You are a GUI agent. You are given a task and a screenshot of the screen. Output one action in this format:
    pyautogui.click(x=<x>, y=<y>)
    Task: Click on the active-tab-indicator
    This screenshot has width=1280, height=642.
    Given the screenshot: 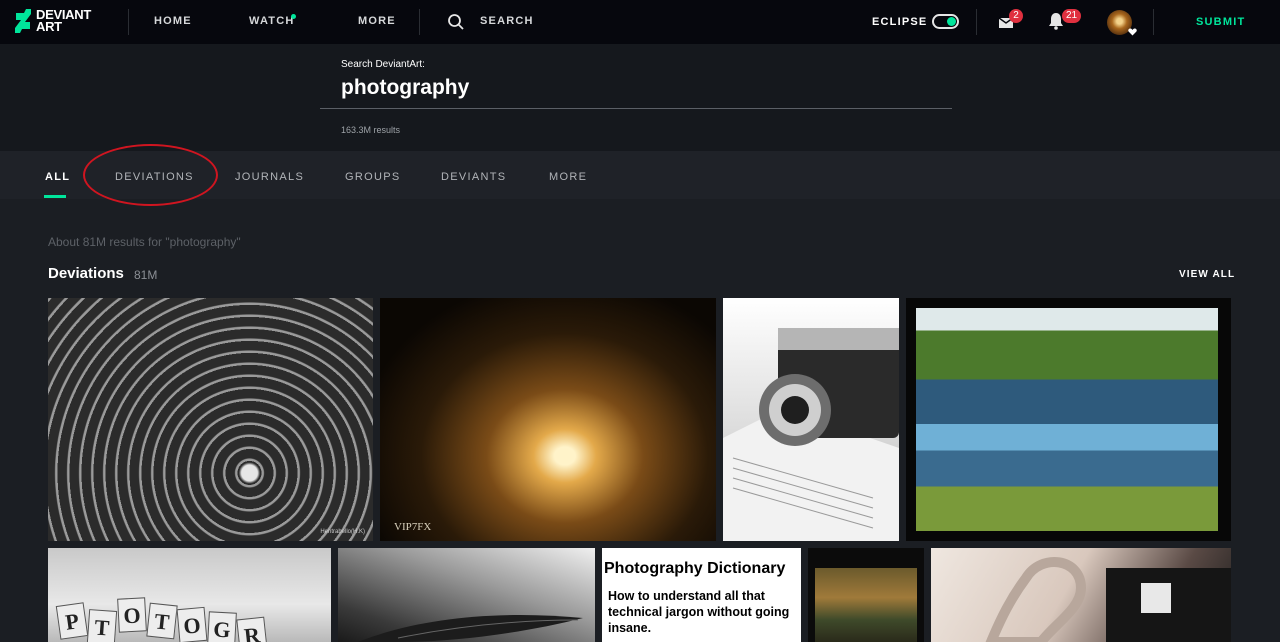 What is the action you would take?
    pyautogui.click(x=55, y=196)
    